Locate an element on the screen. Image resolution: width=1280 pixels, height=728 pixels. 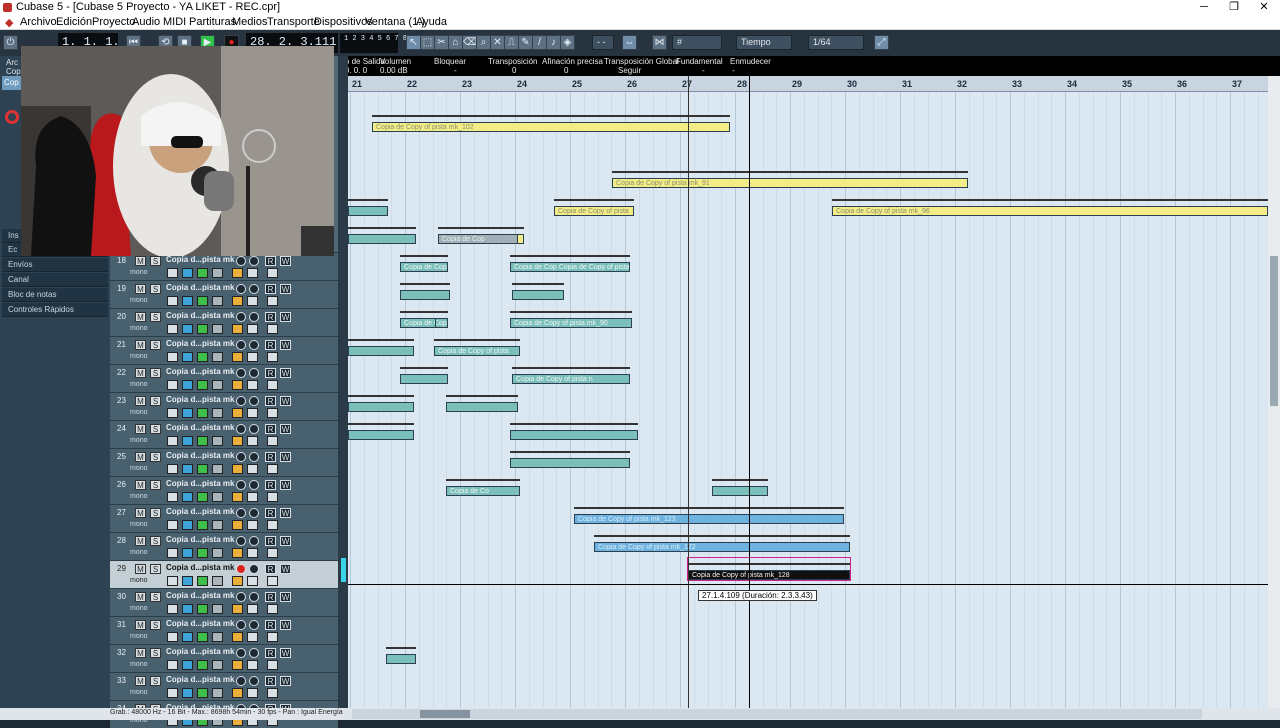
menu-edicion: Edición is located at coordinates (74, 22).